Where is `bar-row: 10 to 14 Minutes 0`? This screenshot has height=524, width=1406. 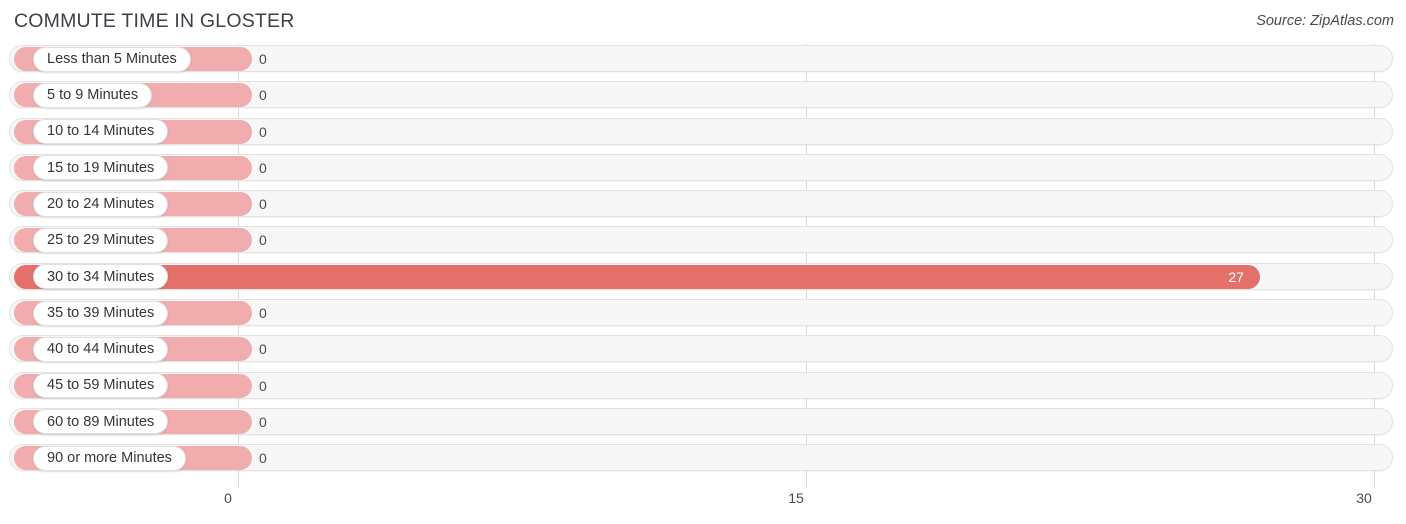 bar-row: 10 to 14 Minutes 0 is located at coordinates (703, 132).